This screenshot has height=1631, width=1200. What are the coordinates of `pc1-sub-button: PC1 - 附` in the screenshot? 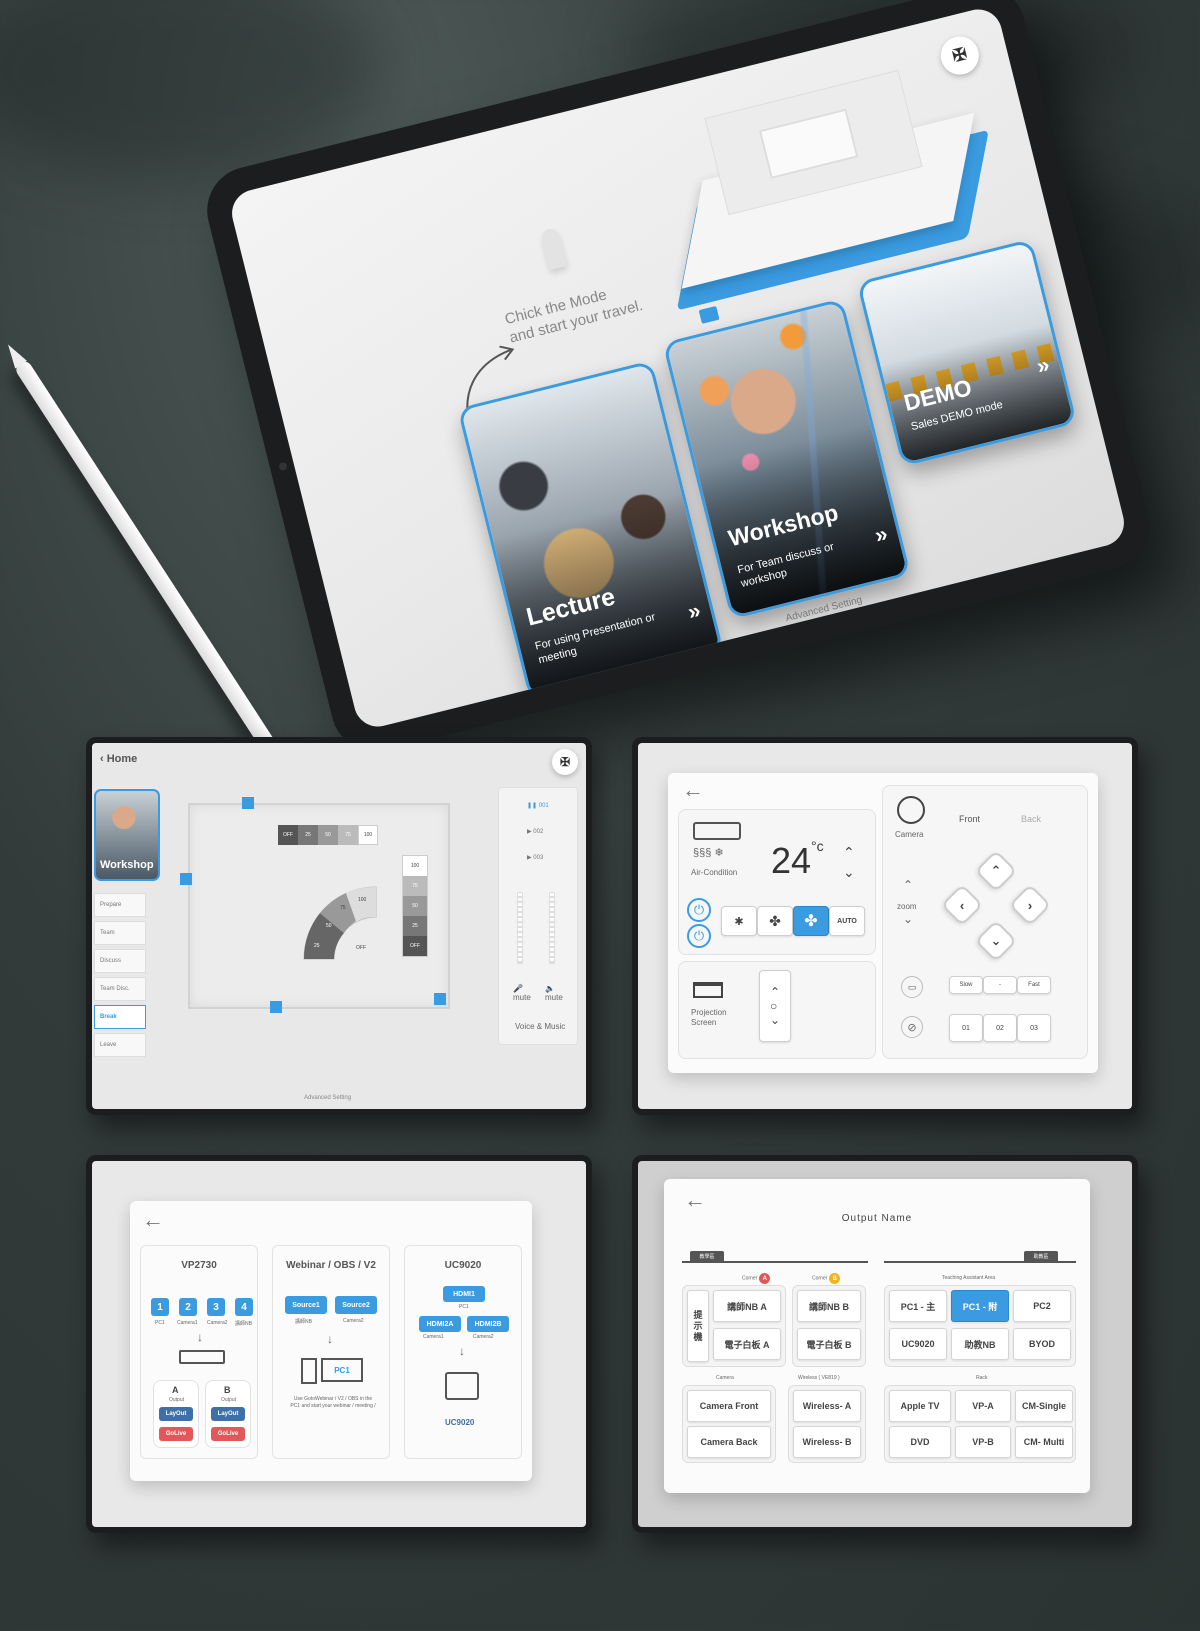 It's located at (980, 1306).